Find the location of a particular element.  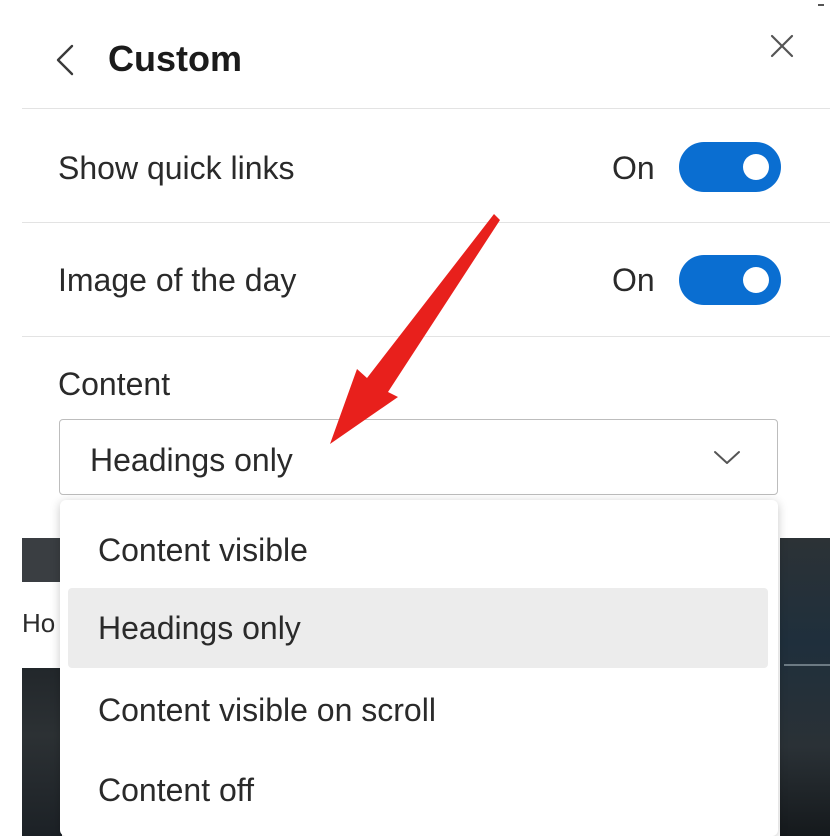

quick-links-label: Show quick links is located at coordinates (176, 168).